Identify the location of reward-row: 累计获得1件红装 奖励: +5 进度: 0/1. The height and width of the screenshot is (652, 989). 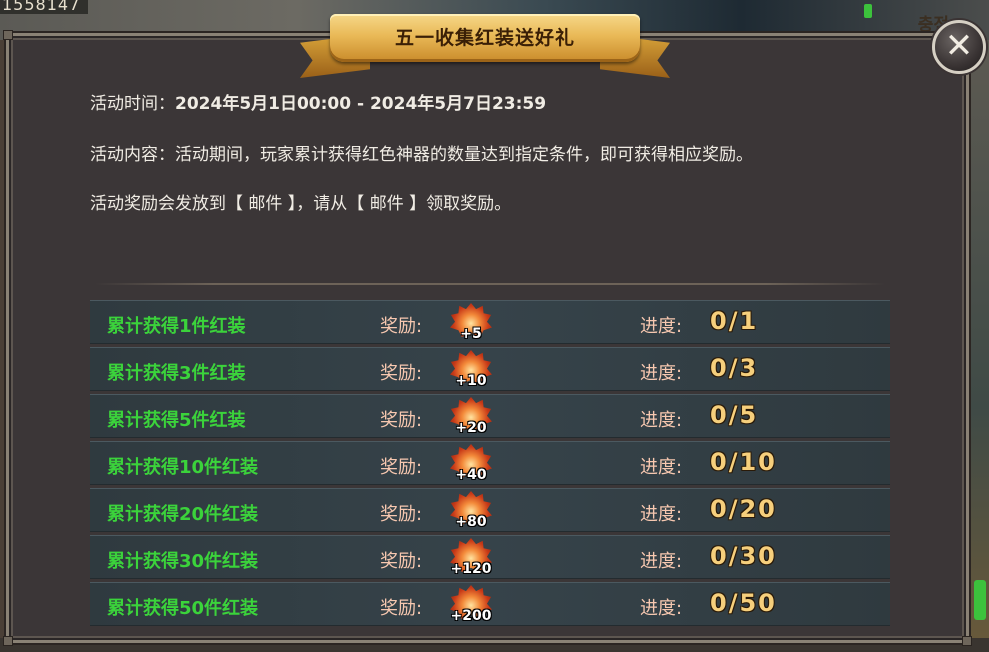
(490, 322).